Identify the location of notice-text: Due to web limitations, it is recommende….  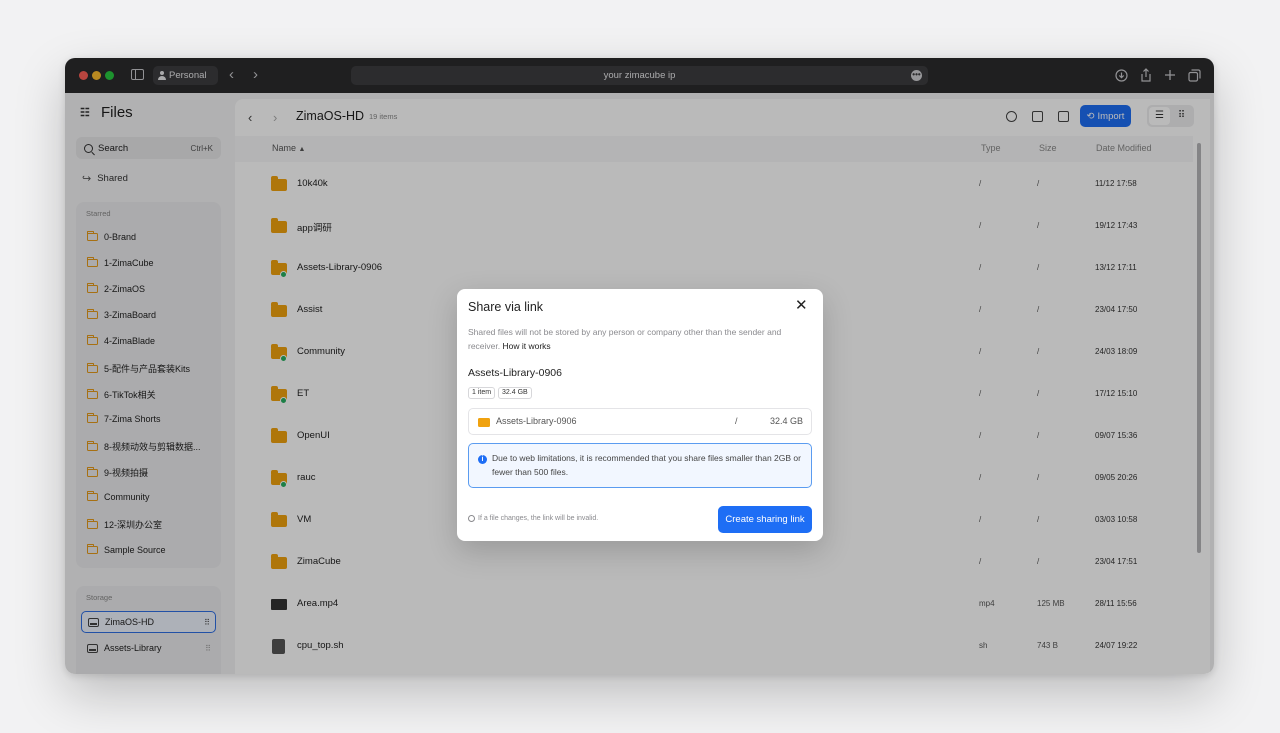
(646, 465).